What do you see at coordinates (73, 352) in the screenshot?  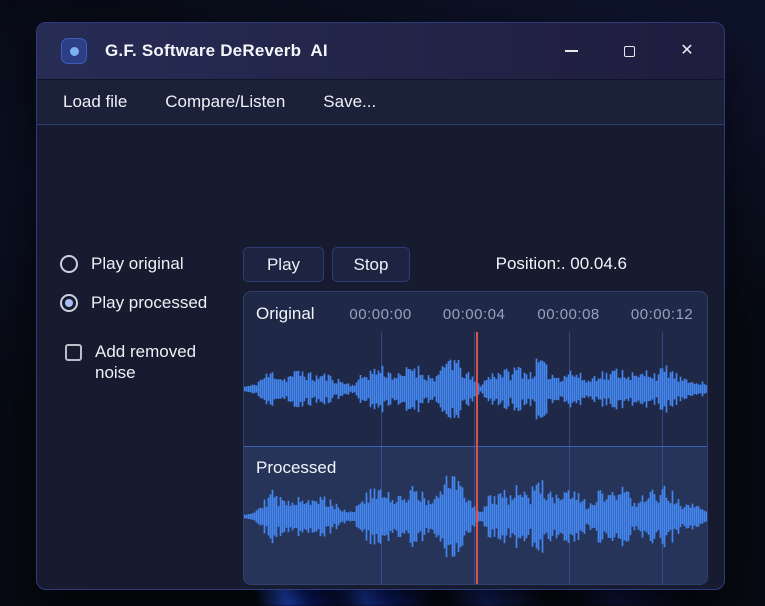 I see `checkbox-icon` at bounding box center [73, 352].